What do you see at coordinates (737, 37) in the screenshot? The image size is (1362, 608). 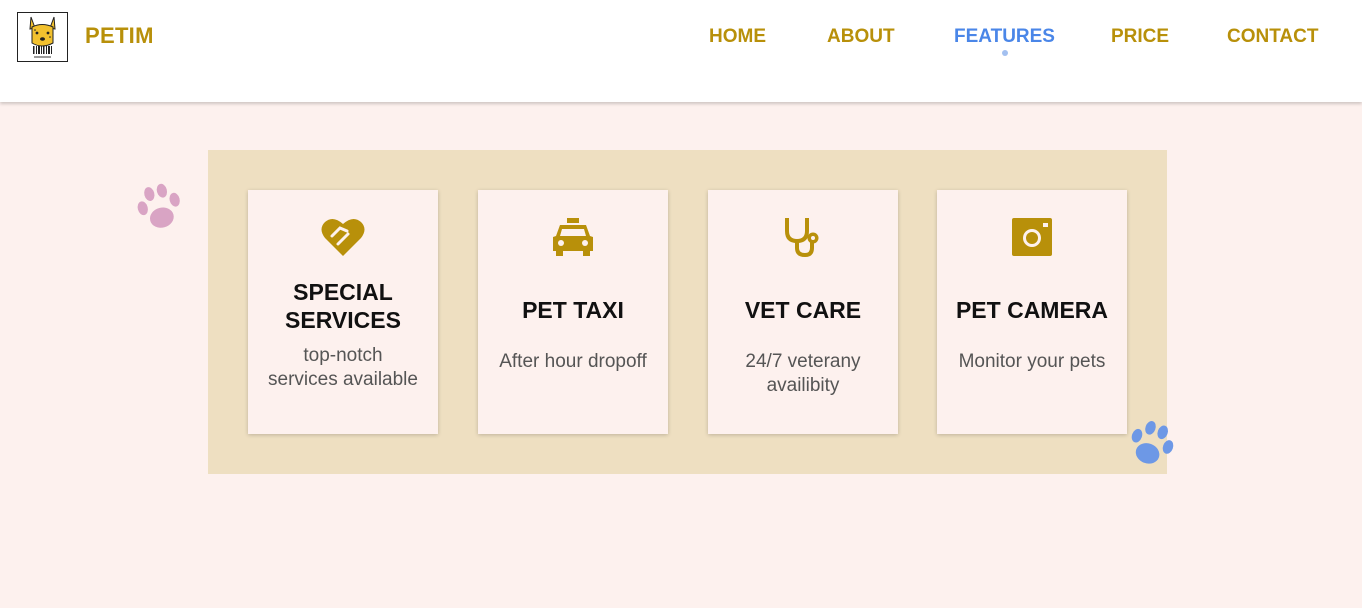 I see `nav-home: HOME` at bounding box center [737, 37].